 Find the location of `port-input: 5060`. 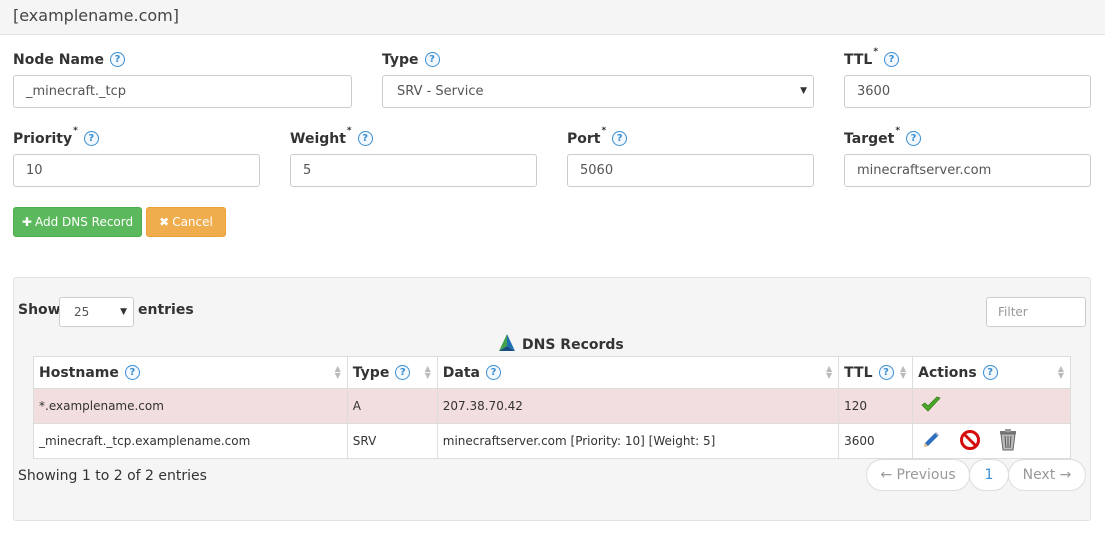

port-input: 5060 is located at coordinates (690, 170).